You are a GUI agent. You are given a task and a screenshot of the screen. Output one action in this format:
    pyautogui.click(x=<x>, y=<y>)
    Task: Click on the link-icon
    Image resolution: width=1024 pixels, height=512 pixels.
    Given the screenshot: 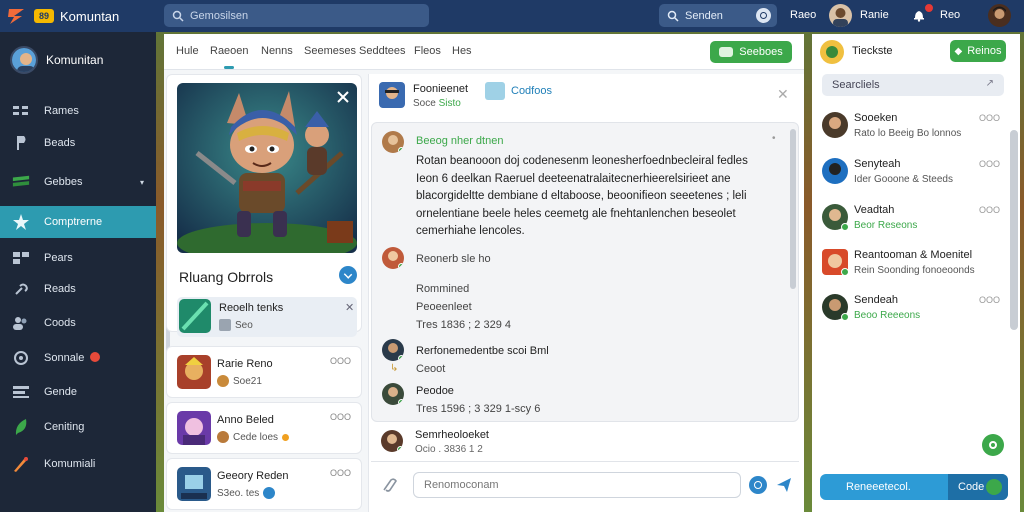 What is the action you would take?
    pyautogui.click(x=269, y=493)
    